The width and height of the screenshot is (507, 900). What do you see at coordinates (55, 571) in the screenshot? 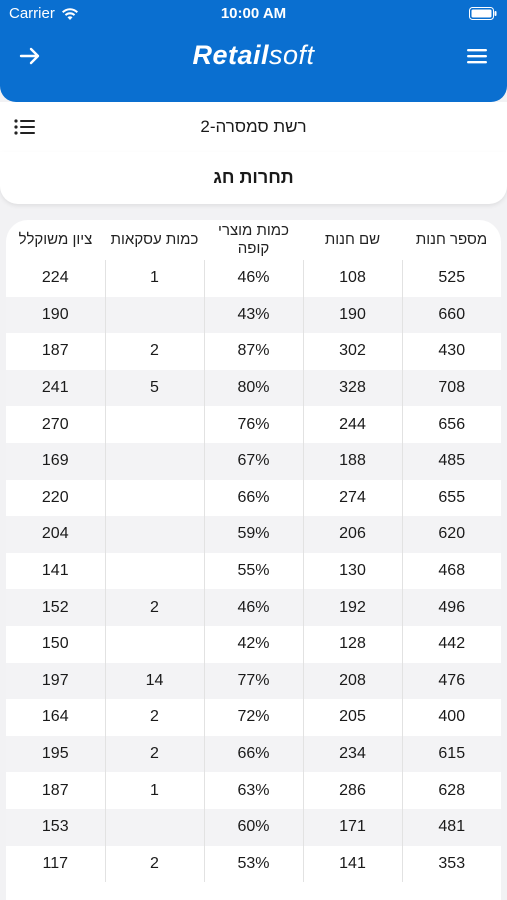
I see `table-cell: 141` at bounding box center [55, 571].